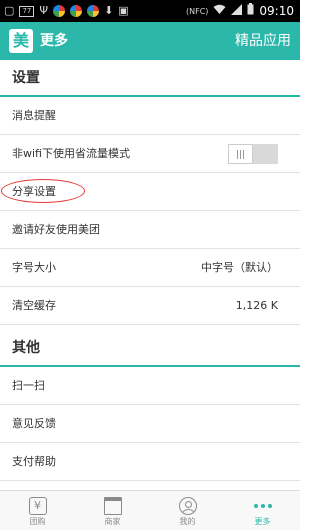 The height and width of the screenshot is (530, 320). What do you see at coordinates (150, 306) in the screenshot?
I see `settings-row-clear-cache: 清空缓存 1,126 K` at bounding box center [150, 306].